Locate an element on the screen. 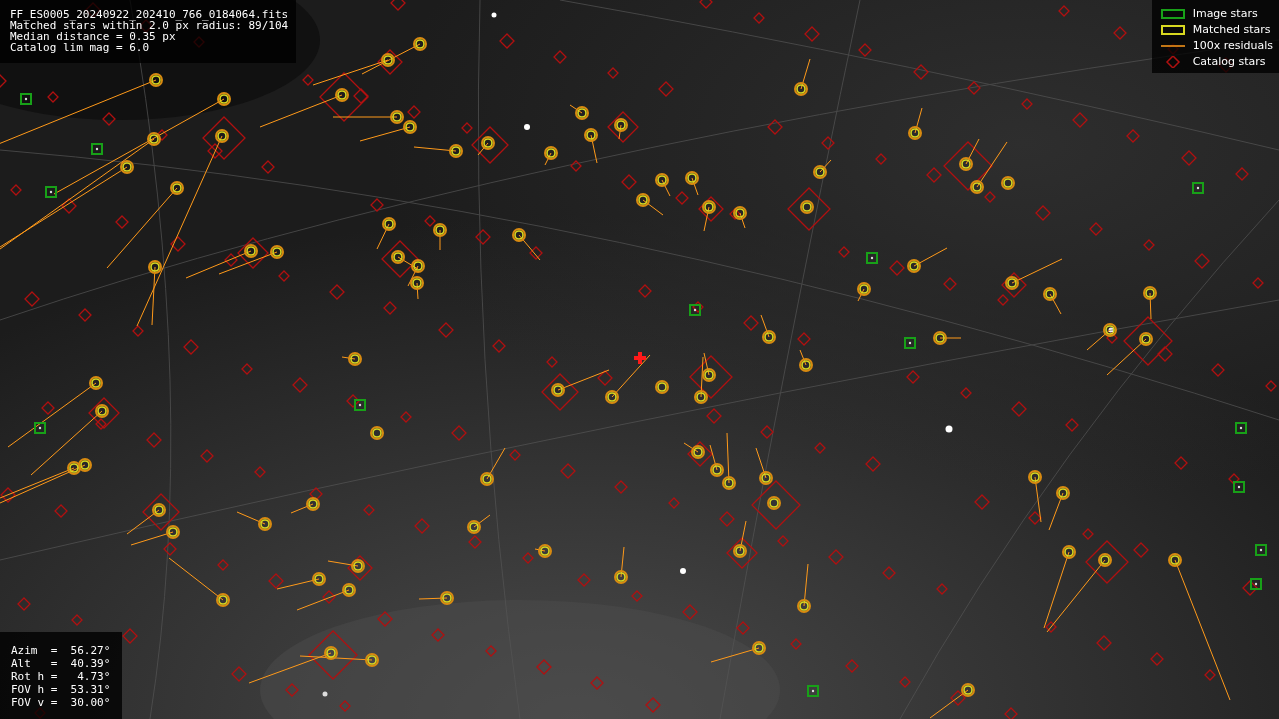 Image resolution: width=1279 pixels, height=719 pixels. info-text: Matched stars within 2.0 px radius: 89/104 is located at coordinates (149, 25).